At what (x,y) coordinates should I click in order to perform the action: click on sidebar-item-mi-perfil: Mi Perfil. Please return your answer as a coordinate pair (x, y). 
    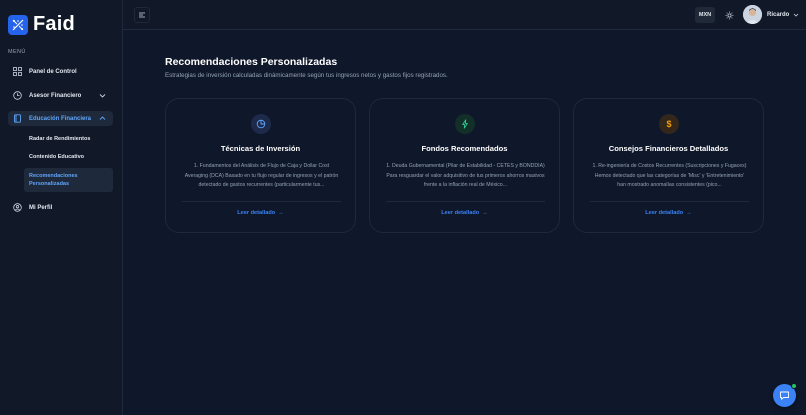
    Looking at the image, I should click on (60, 207).